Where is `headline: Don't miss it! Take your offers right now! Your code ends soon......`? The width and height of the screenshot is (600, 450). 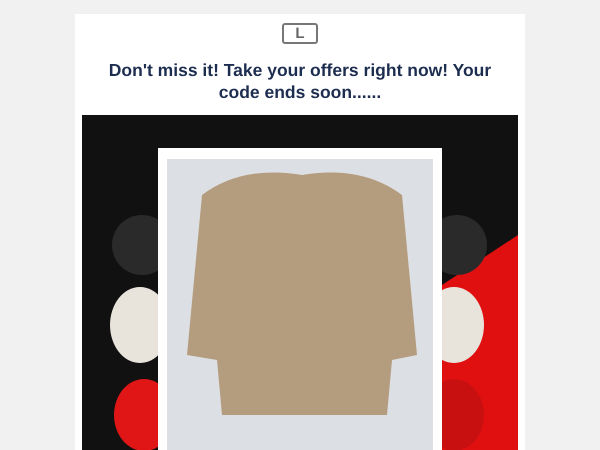
headline: Don't miss it! Take your offers right now! Your code ends soon...... is located at coordinates (300, 81).